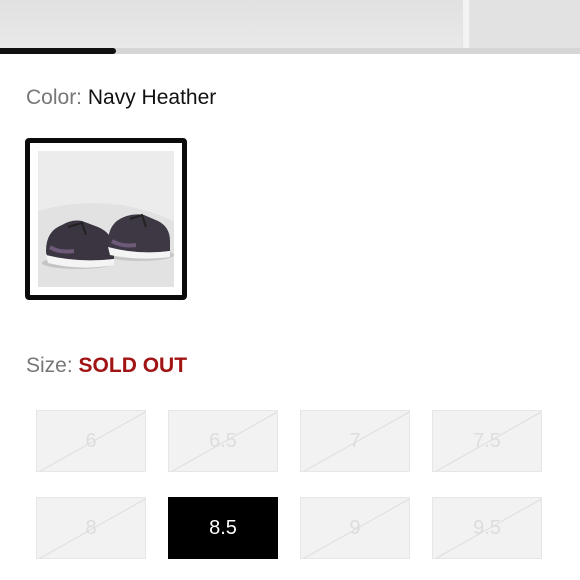 Image resolution: width=580 pixels, height=580 pixels. I want to click on swatch-image, so click(106, 219).